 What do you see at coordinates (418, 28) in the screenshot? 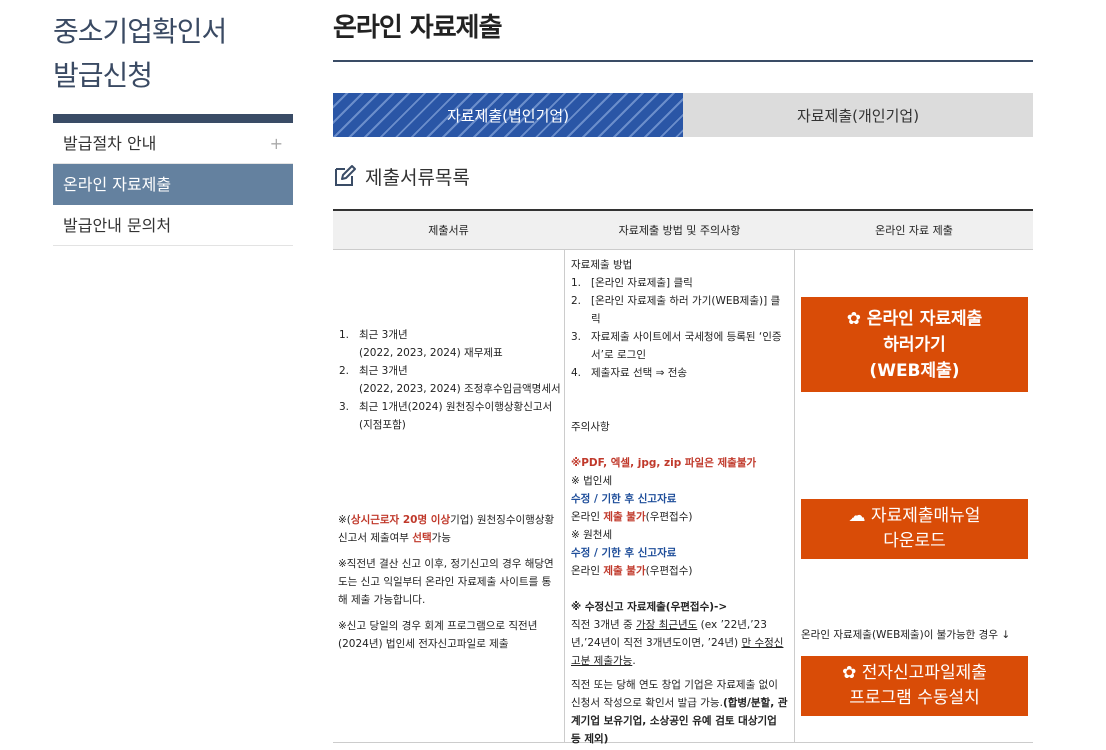
I see `page-title: 온라인 자료제출` at bounding box center [418, 28].